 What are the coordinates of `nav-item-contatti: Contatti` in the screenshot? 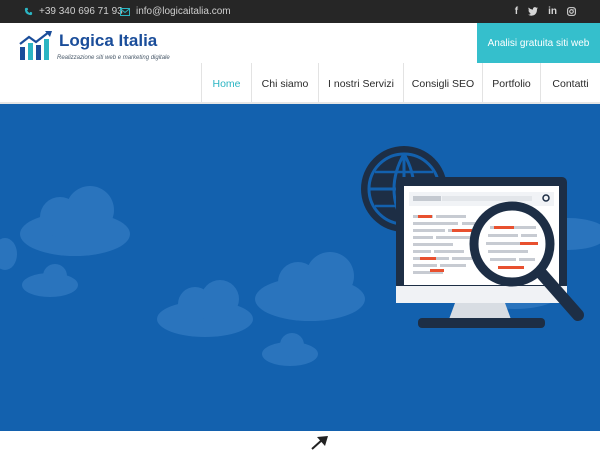 It's located at (570, 83).